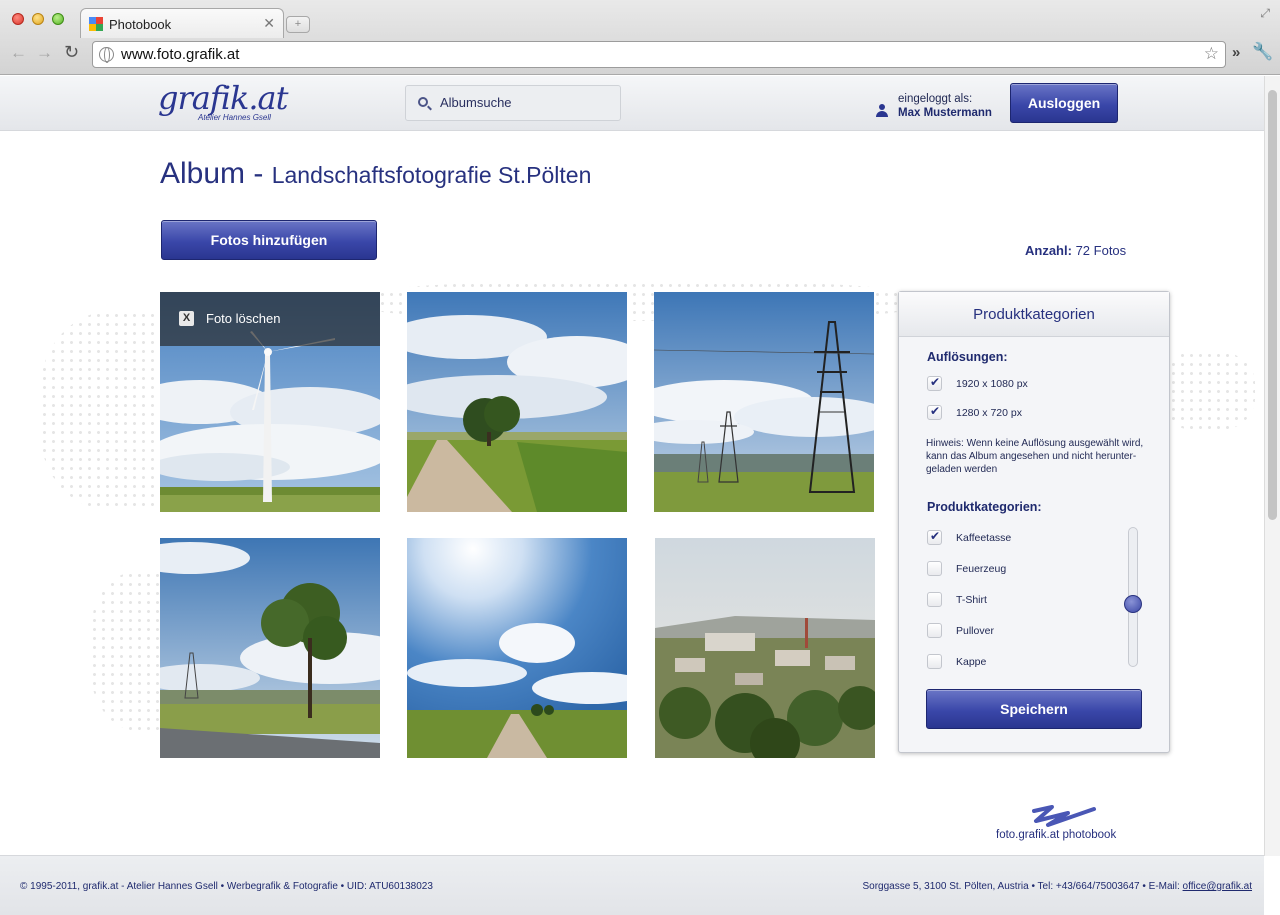  I want to click on resolution-label: 1280 x 720 px, so click(989, 413).